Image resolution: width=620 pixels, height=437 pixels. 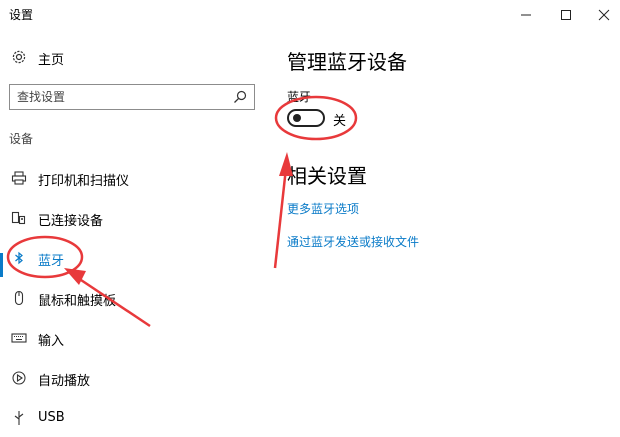 I want to click on autoplay-icon, so click(x=19, y=378).